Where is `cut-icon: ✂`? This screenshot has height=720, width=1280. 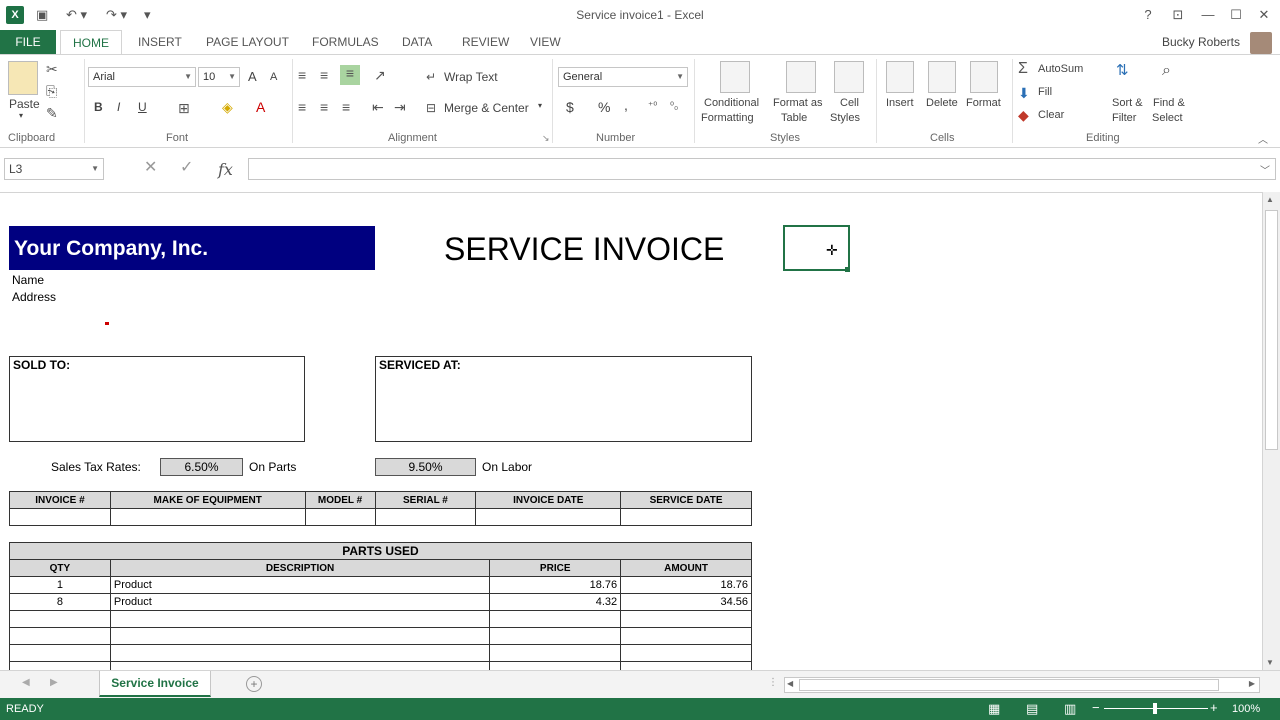
cut-icon: ✂ is located at coordinates (52, 69).